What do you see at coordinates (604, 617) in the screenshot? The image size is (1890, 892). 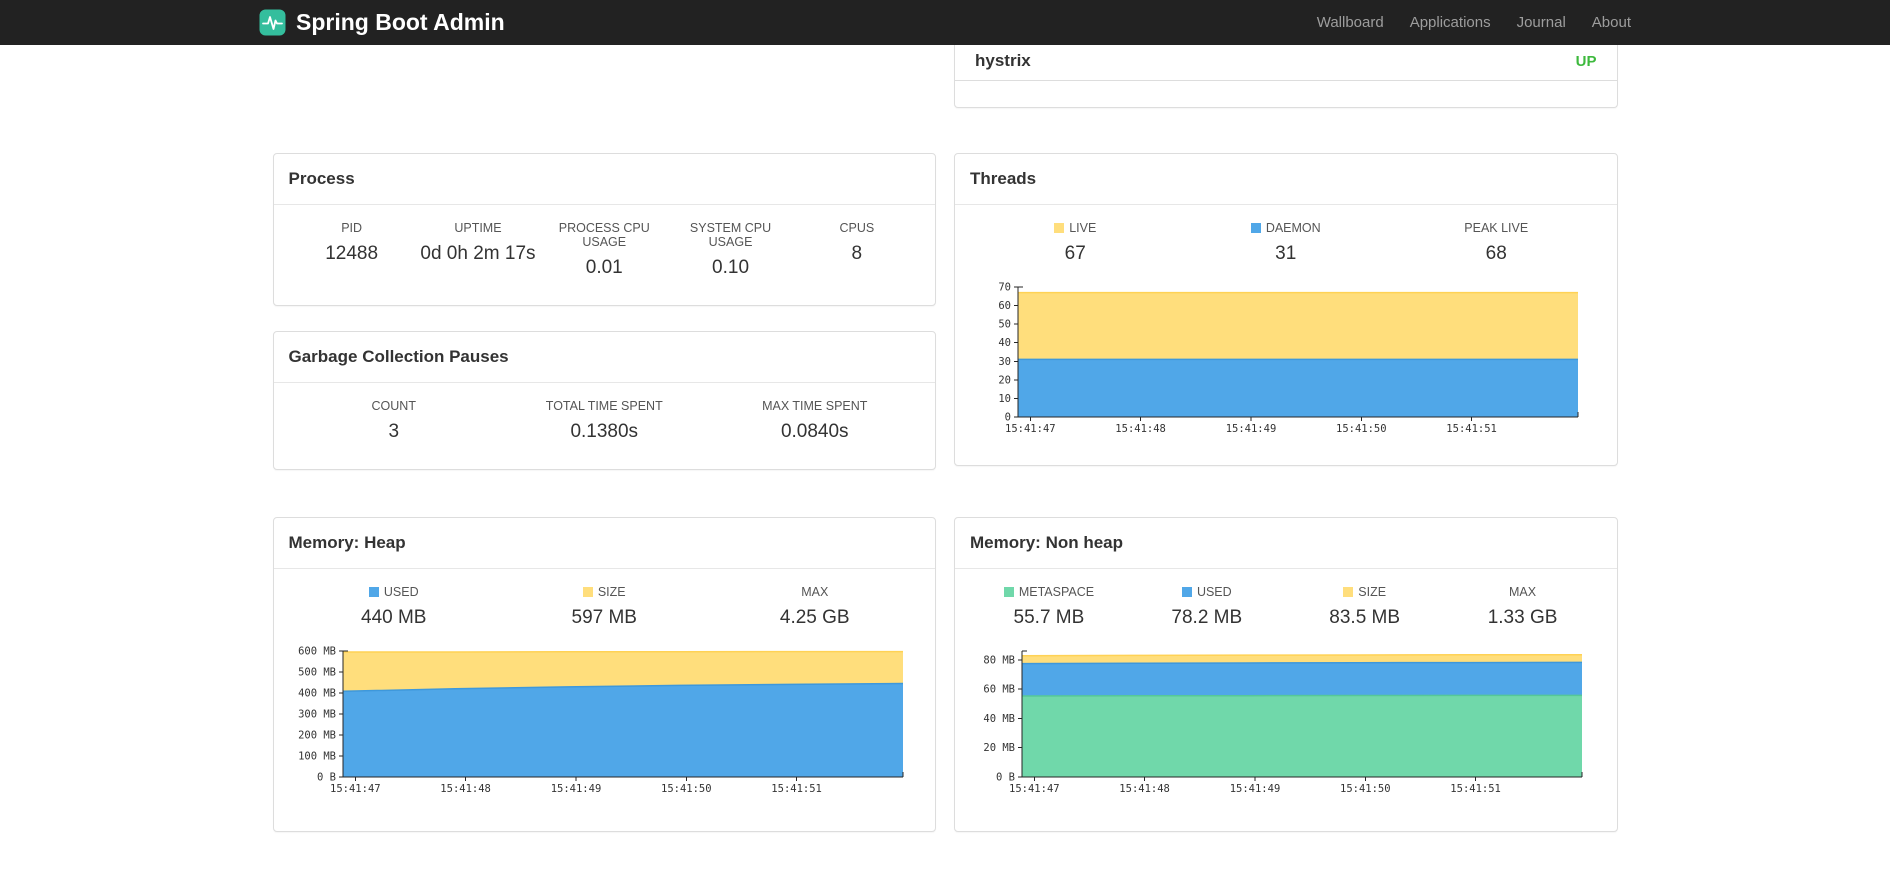 I see `metric-value: 597 MB` at bounding box center [604, 617].